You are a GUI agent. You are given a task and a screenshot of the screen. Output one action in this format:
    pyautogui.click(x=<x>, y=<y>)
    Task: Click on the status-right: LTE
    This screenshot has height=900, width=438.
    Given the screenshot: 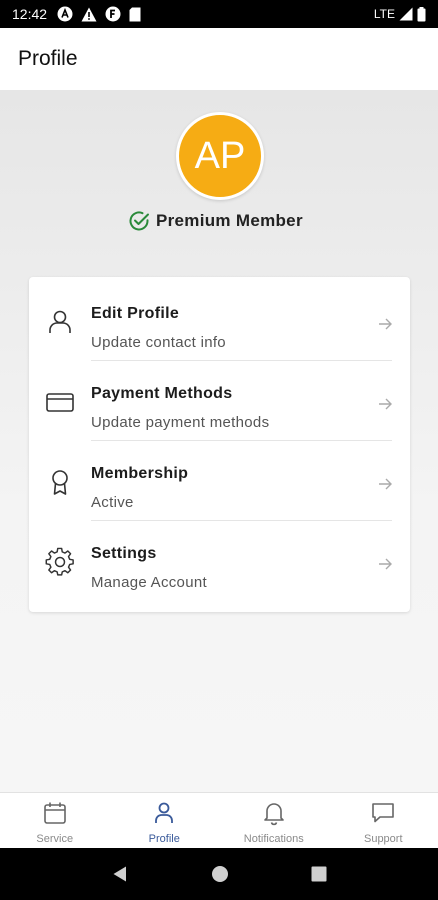 What is the action you would take?
    pyautogui.click(x=399, y=14)
    